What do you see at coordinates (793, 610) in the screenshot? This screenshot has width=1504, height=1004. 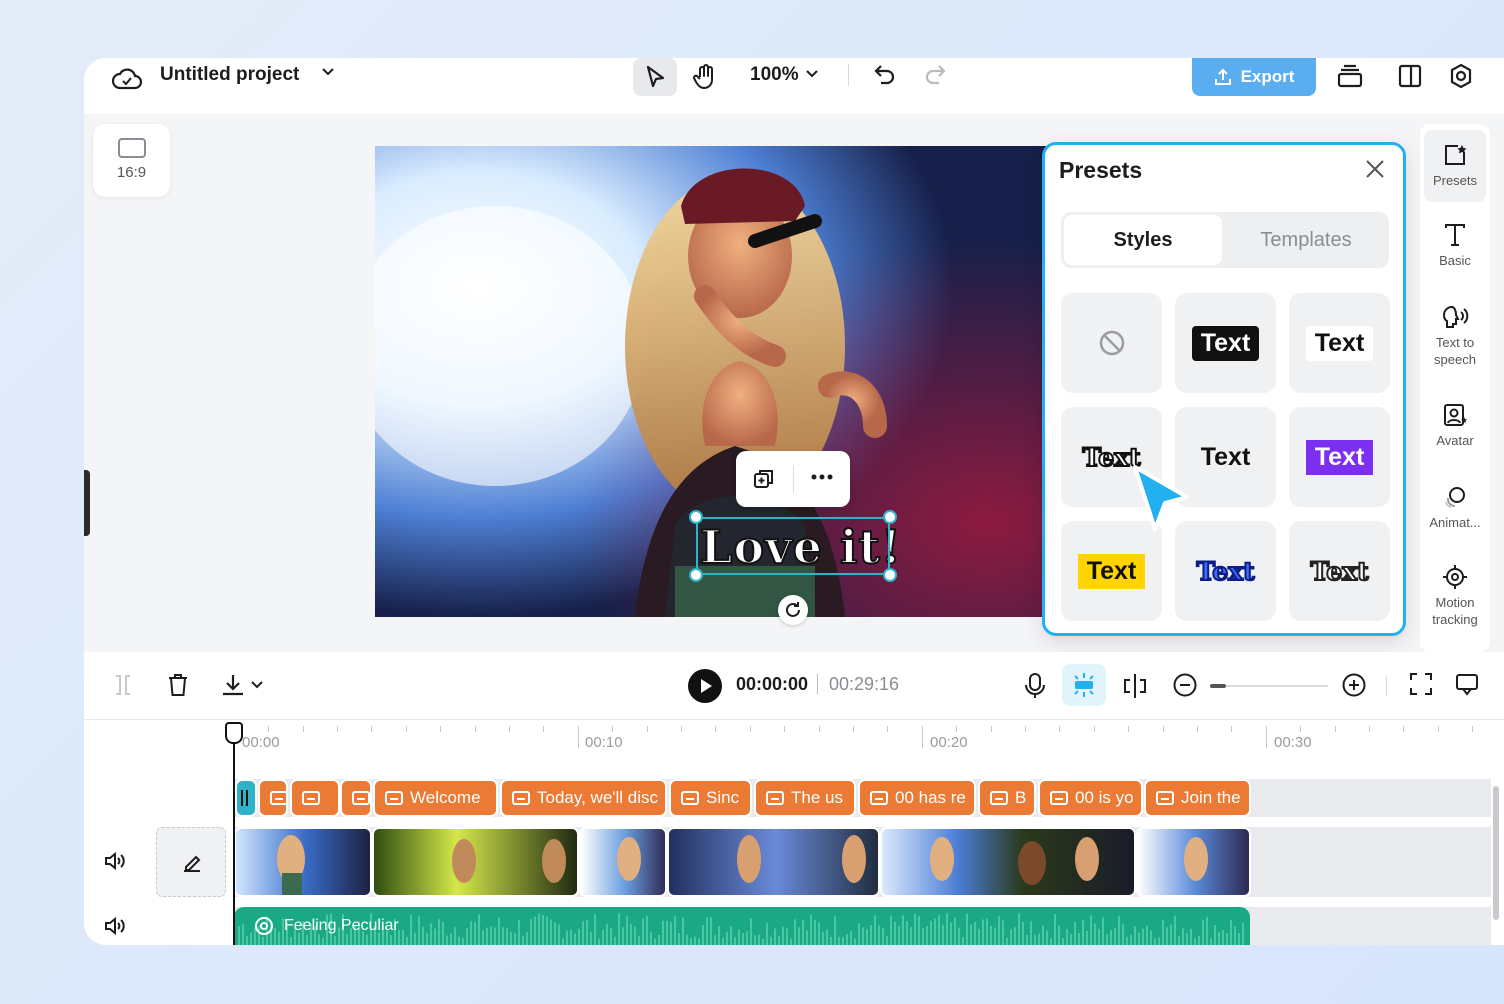 I see `rotate-handle` at bounding box center [793, 610].